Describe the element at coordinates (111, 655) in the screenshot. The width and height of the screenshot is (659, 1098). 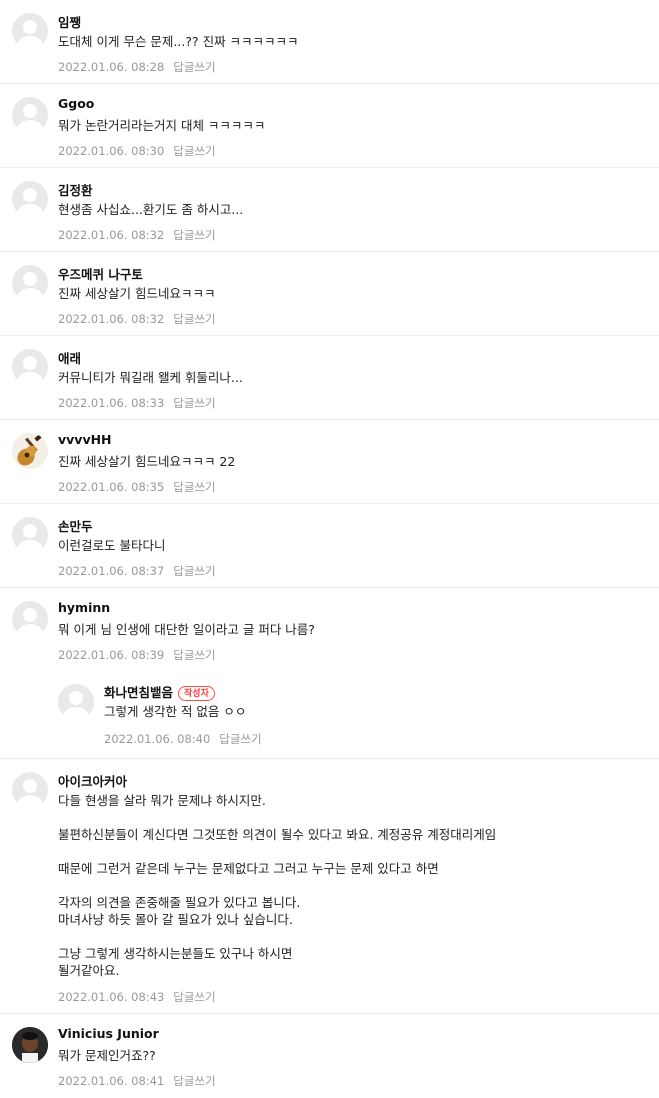
I see `comment-date: 2022.01.06. 08:39` at that location.